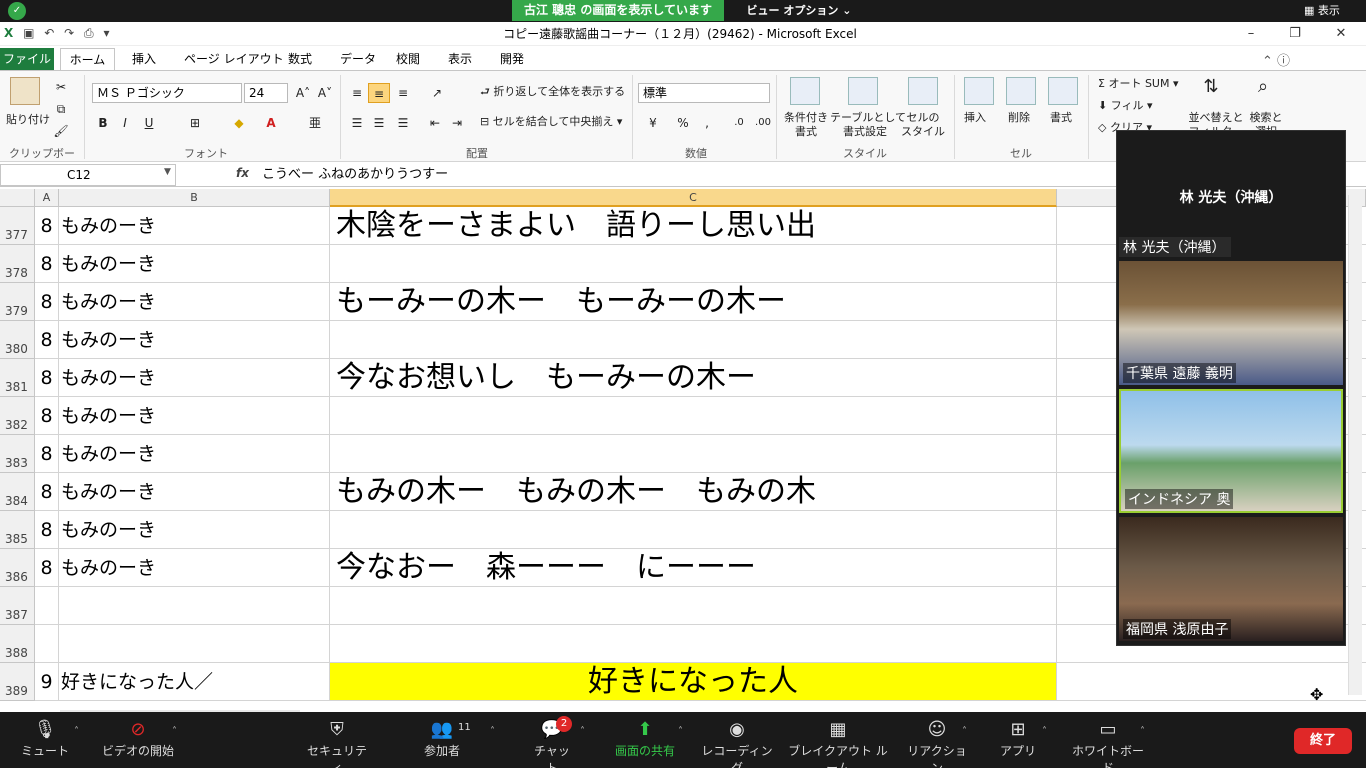 The height and width of the screenshot is (768, 1366). I want to click on cell-a: 9, so click(47, 682).